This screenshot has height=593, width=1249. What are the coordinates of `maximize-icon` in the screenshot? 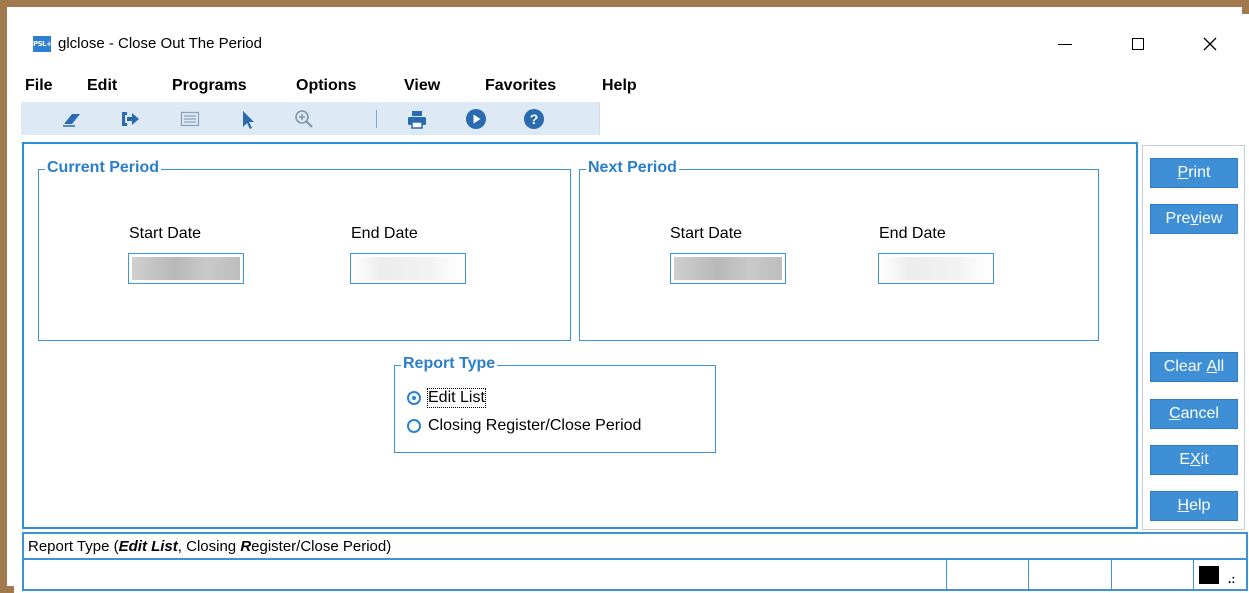 It's located at (1138, 44).